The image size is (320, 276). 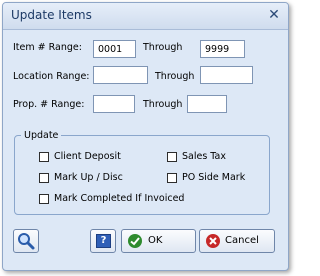 I want to click on ok-label: OK, so click(x=155, y=240).